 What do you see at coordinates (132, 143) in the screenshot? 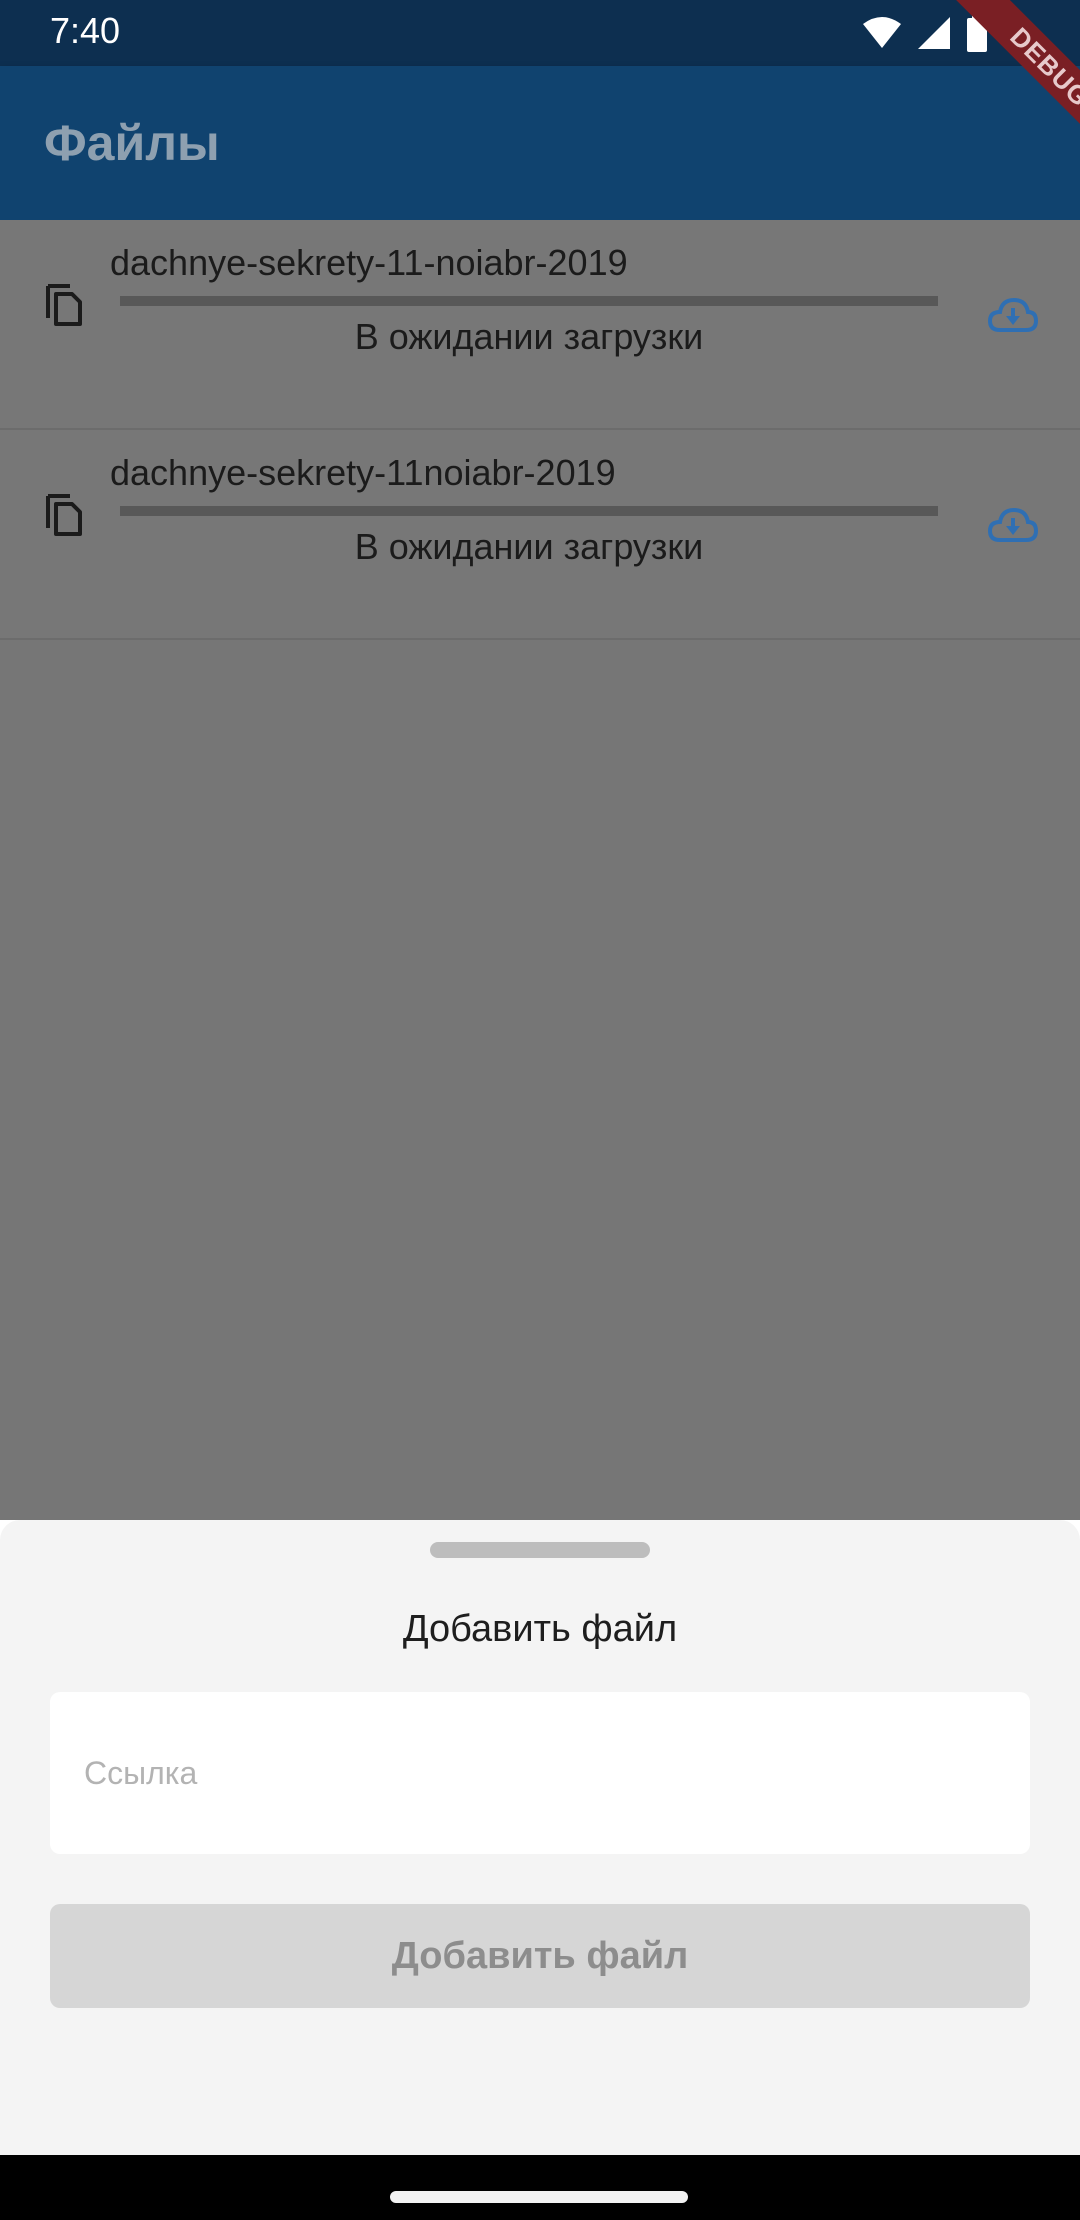
I see `page-title: Файлы` at bounding box center [132, 143].